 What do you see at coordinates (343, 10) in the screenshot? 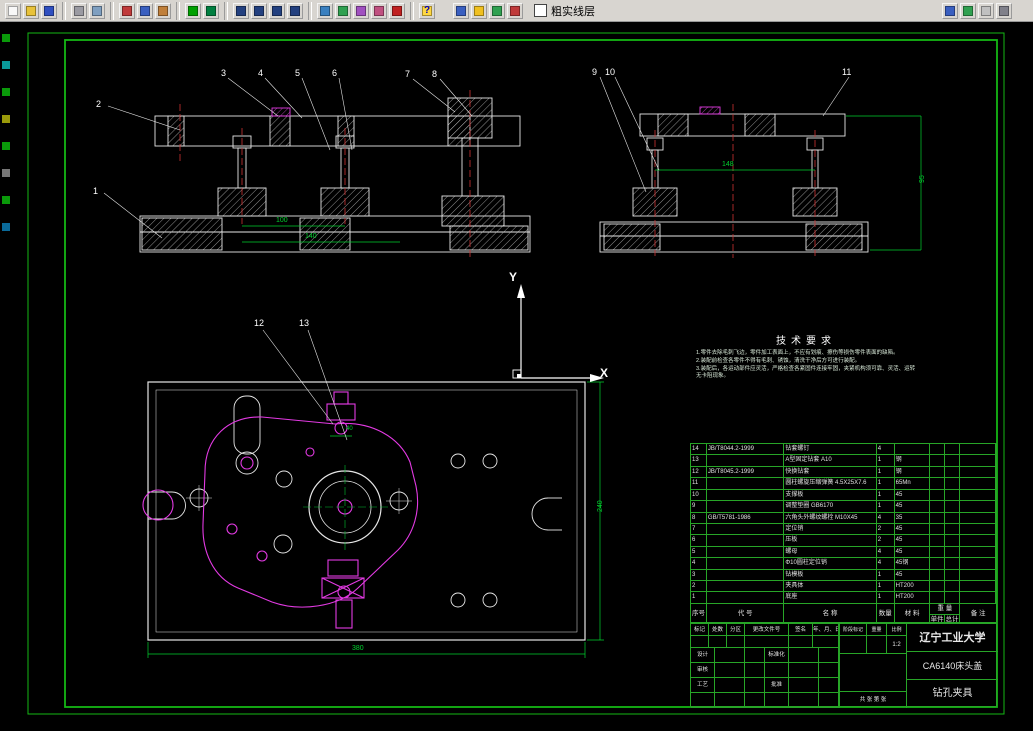
I see `bom-table-icon` at bounding box center [343, 10].